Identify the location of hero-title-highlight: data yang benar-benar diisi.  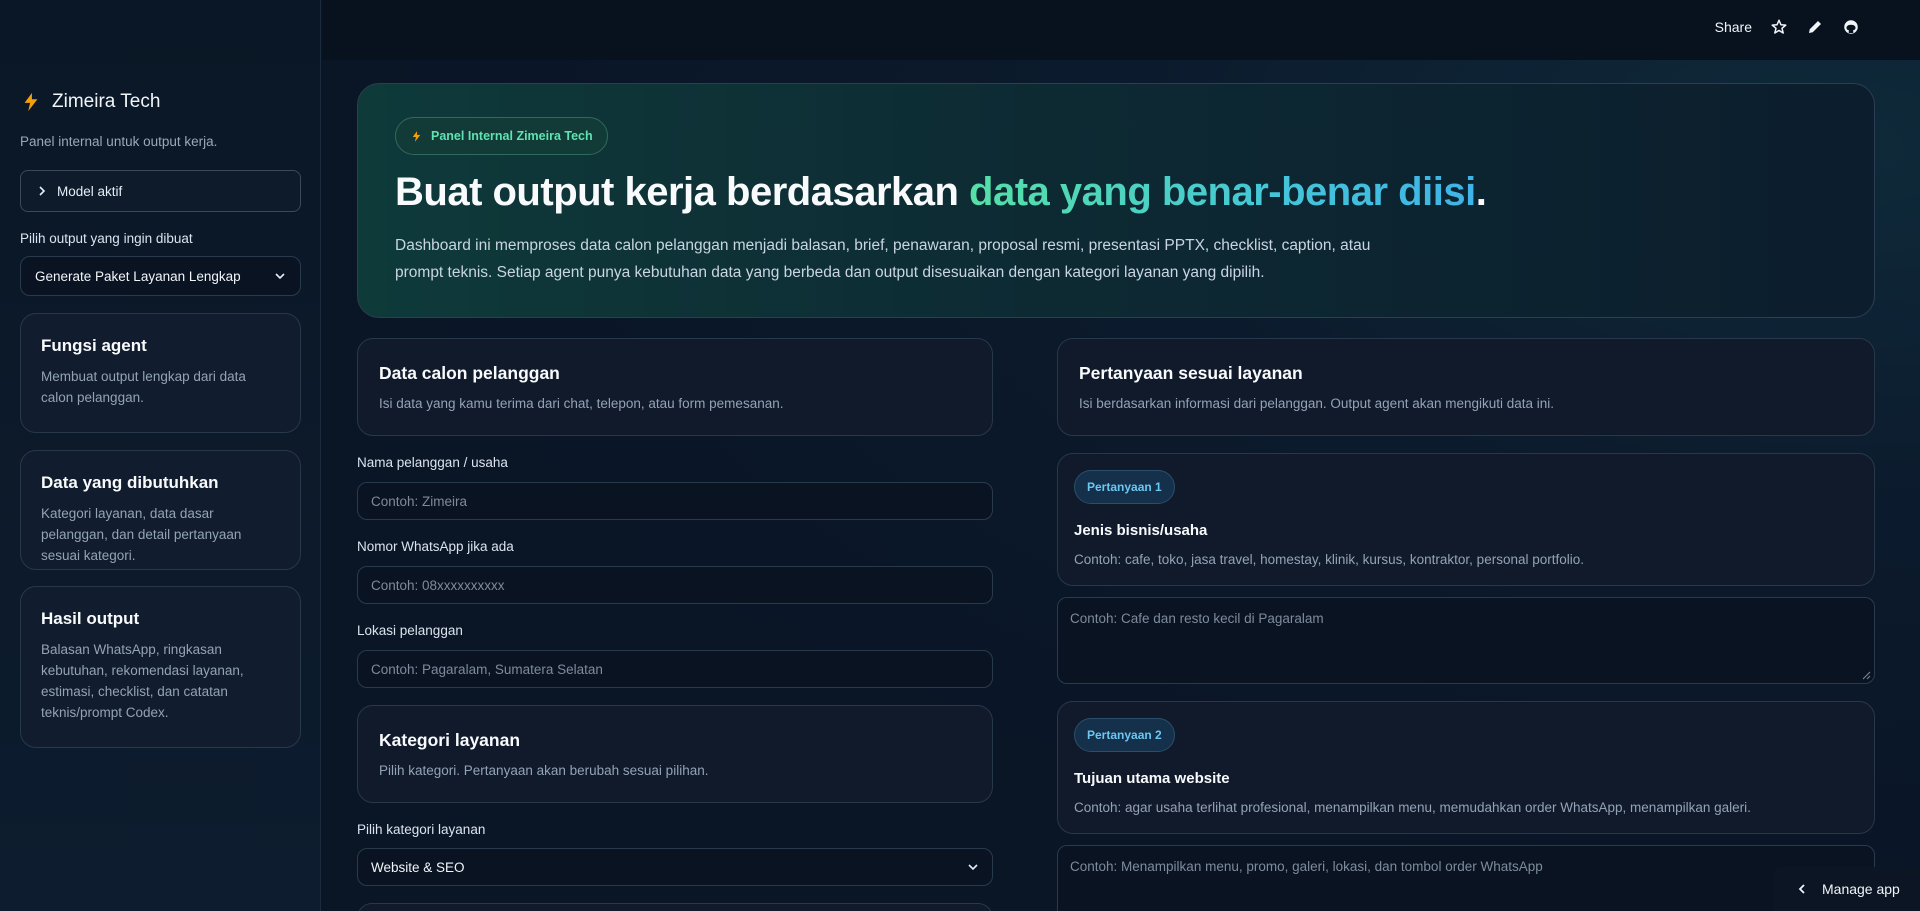
(1222, 192).